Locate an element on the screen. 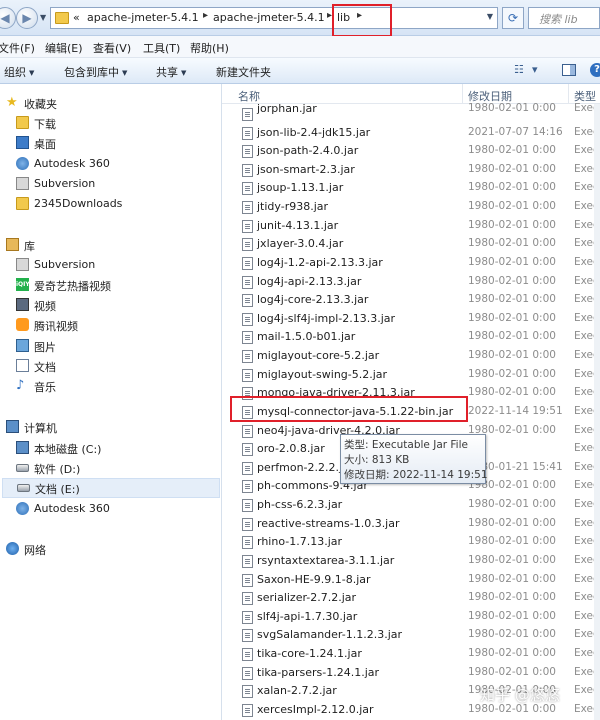 The width and height of the screenshot is (600, 720). forward-button: ▶ is located at coordinates (27, 18).